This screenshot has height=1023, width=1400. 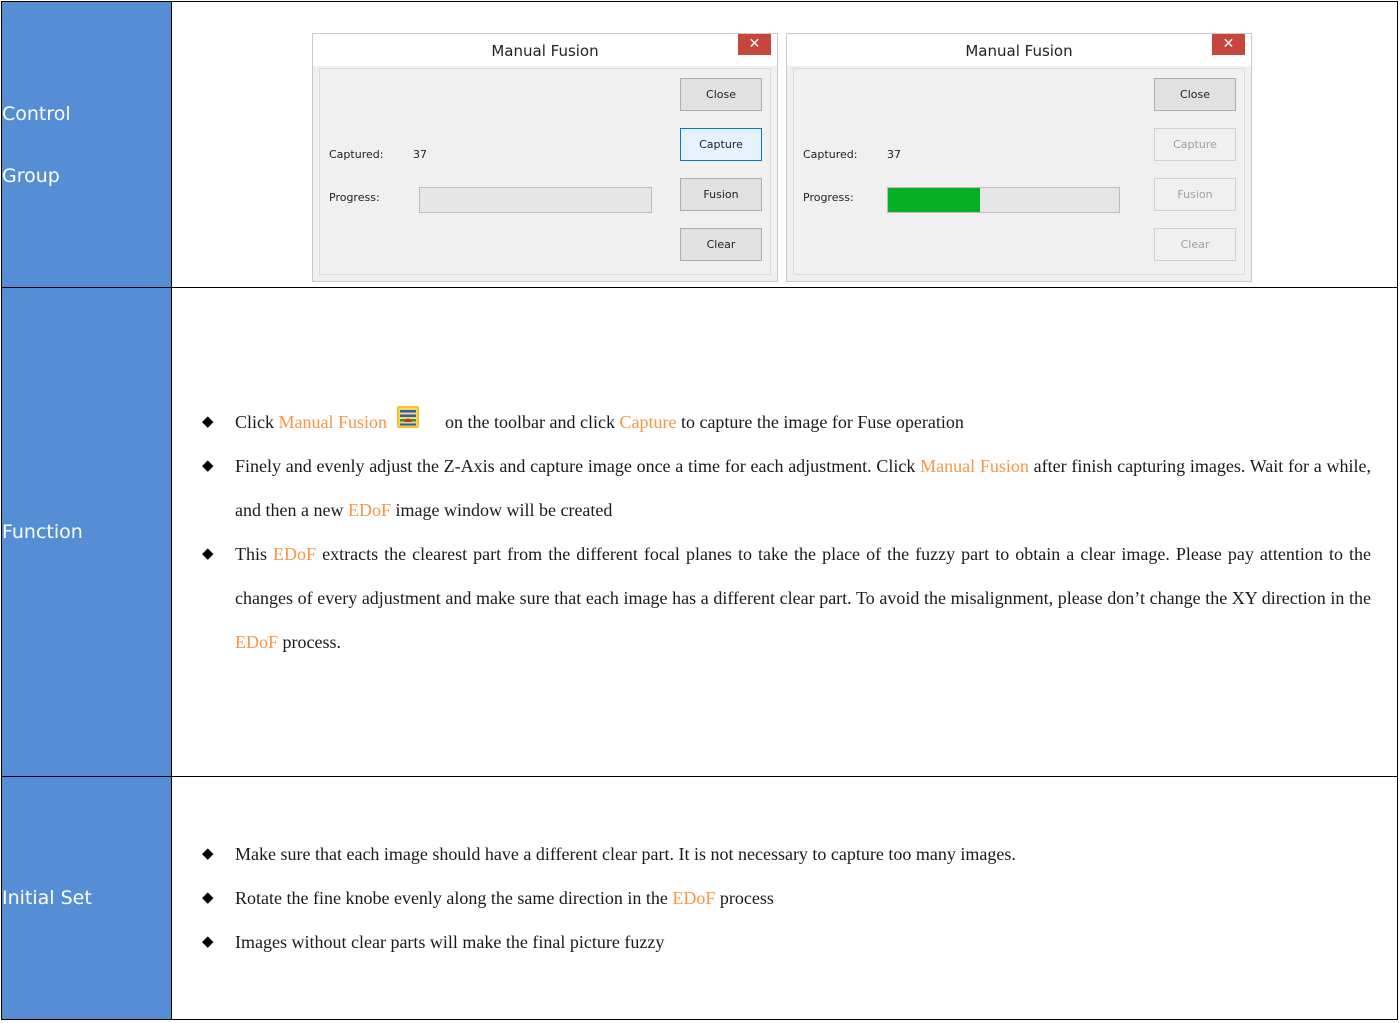 What do you see at coordinates (744, 898) in the screenshot?
I see `text: process` at bounding box center [744, 898].